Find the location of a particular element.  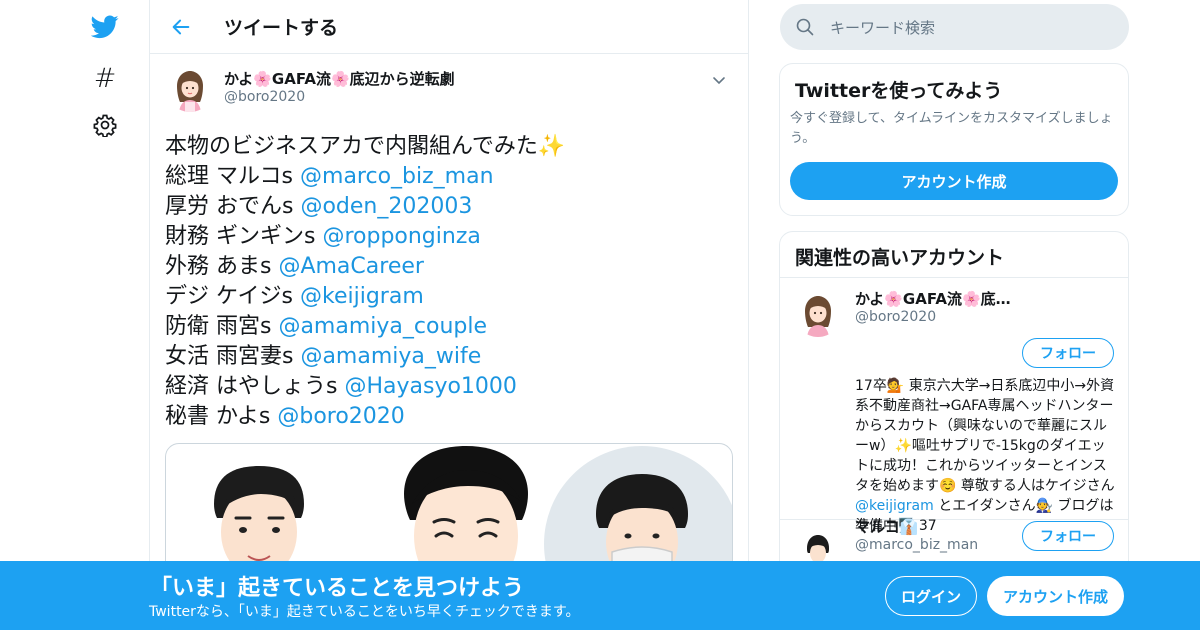

search-input: キーワード検索 is located at coordinates (954, 27).